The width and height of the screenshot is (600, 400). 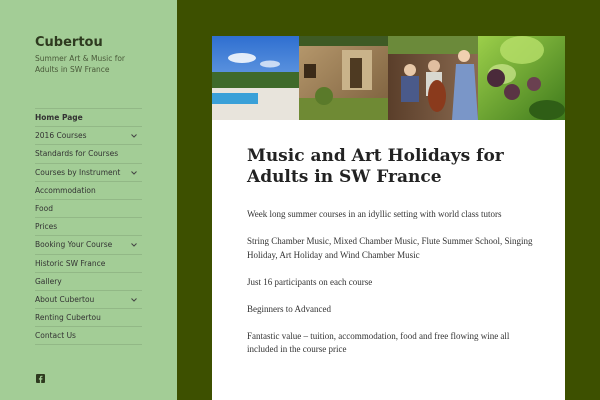 What do you see at coordinates (44, 208) in the screenshot?
I see `nav-item-label: Food` at bounding box center [44, 208].